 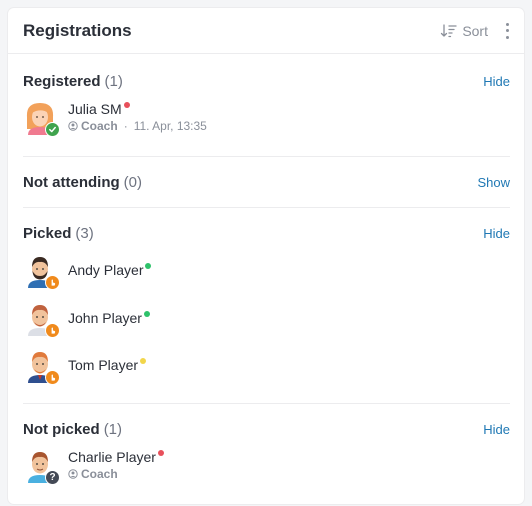 I want to click on section-label: Not picked, so click(x=61, y=429).